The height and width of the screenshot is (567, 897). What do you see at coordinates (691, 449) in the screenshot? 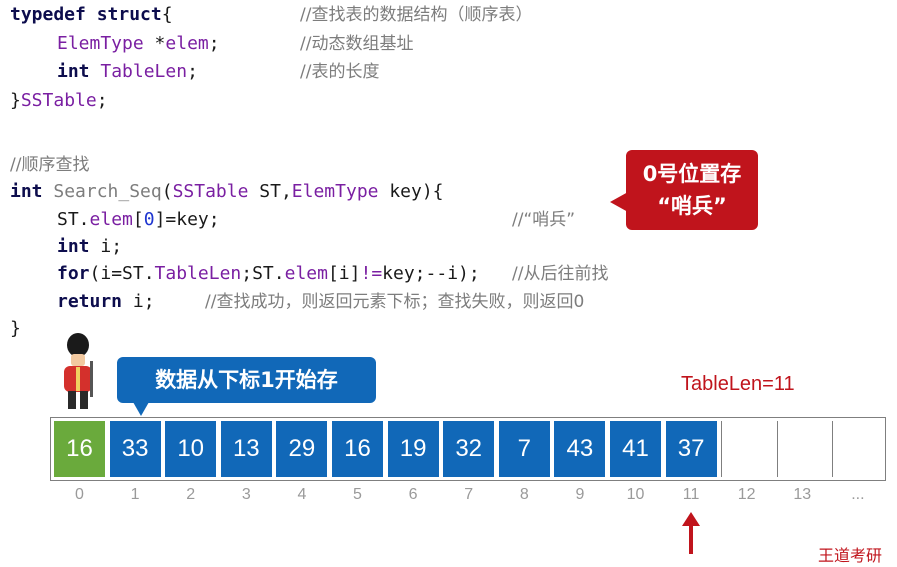
I see `array-cell: 37` at bounding box center [691, 449].